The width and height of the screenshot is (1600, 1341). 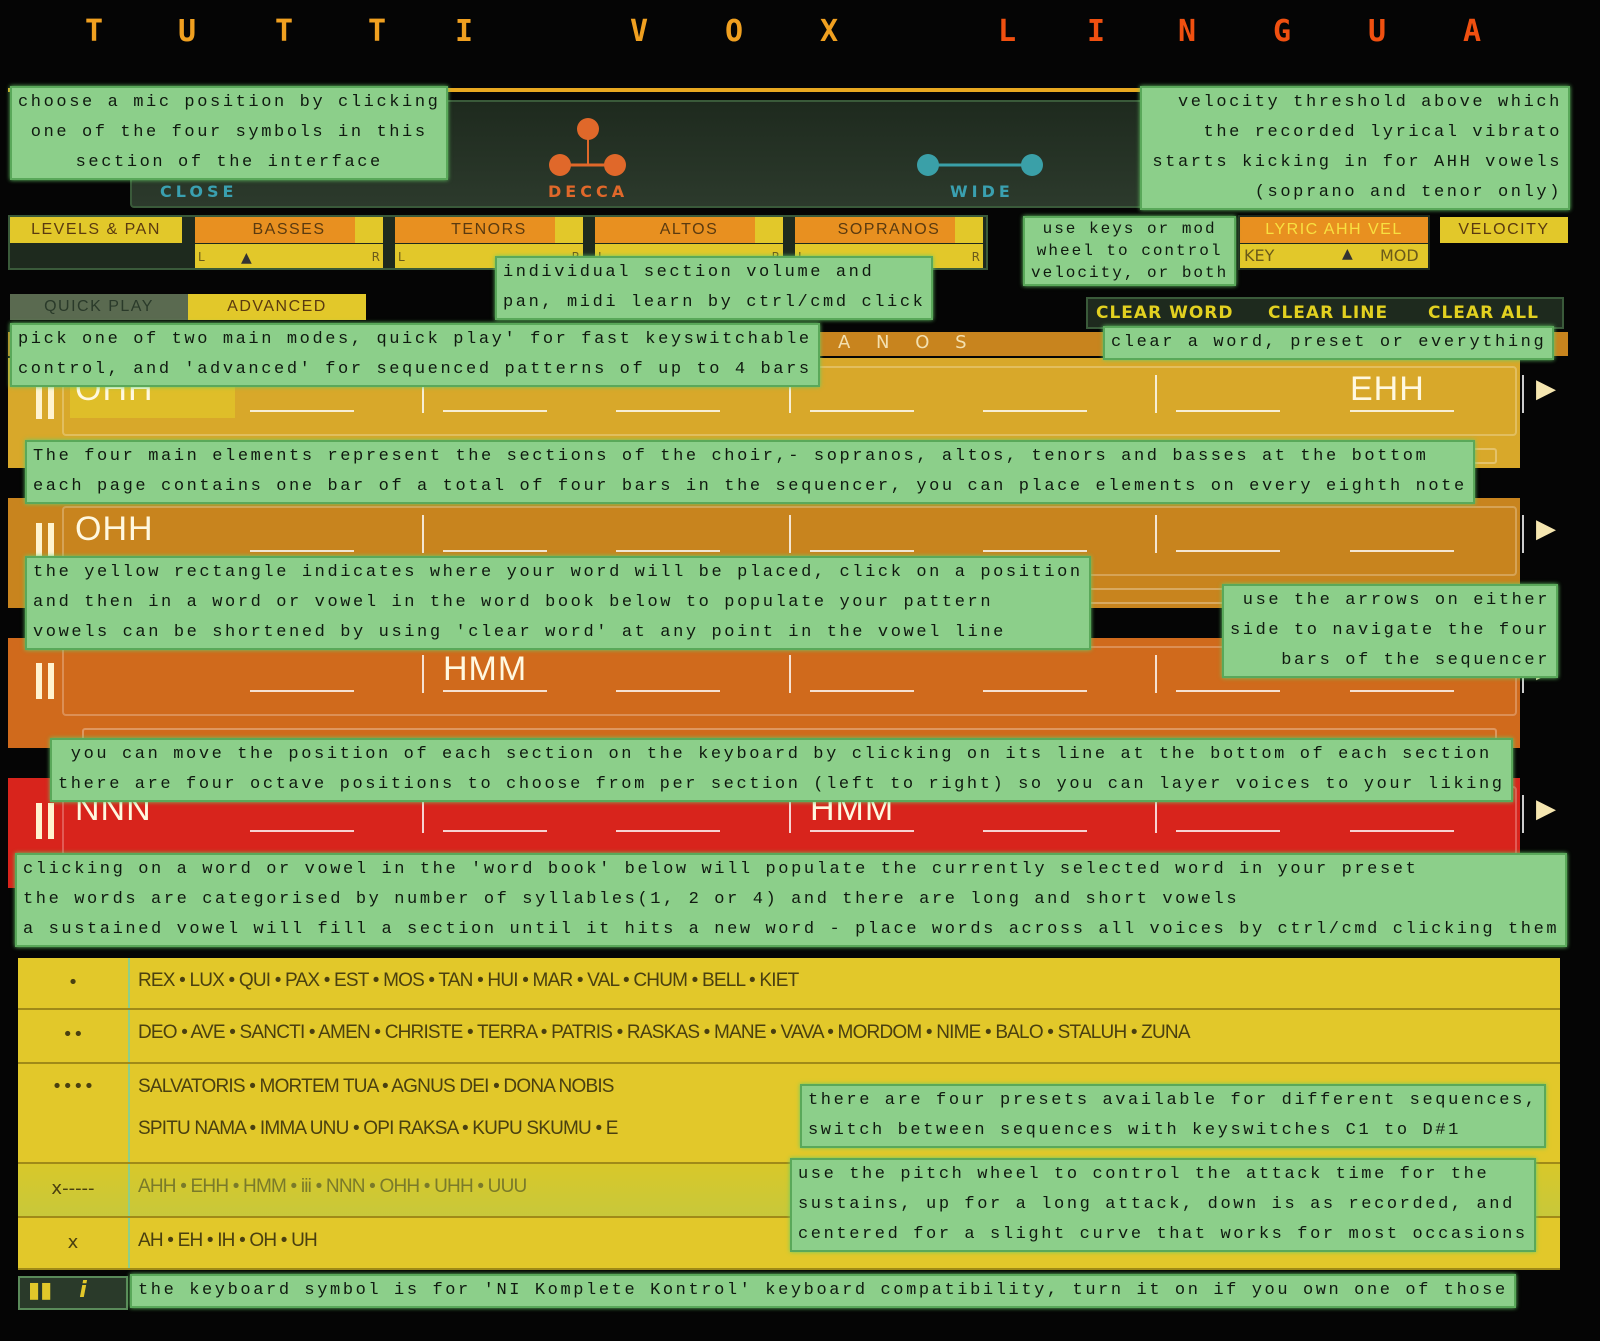 I want to click on title-letter: N, so click(x=1187, y=31).